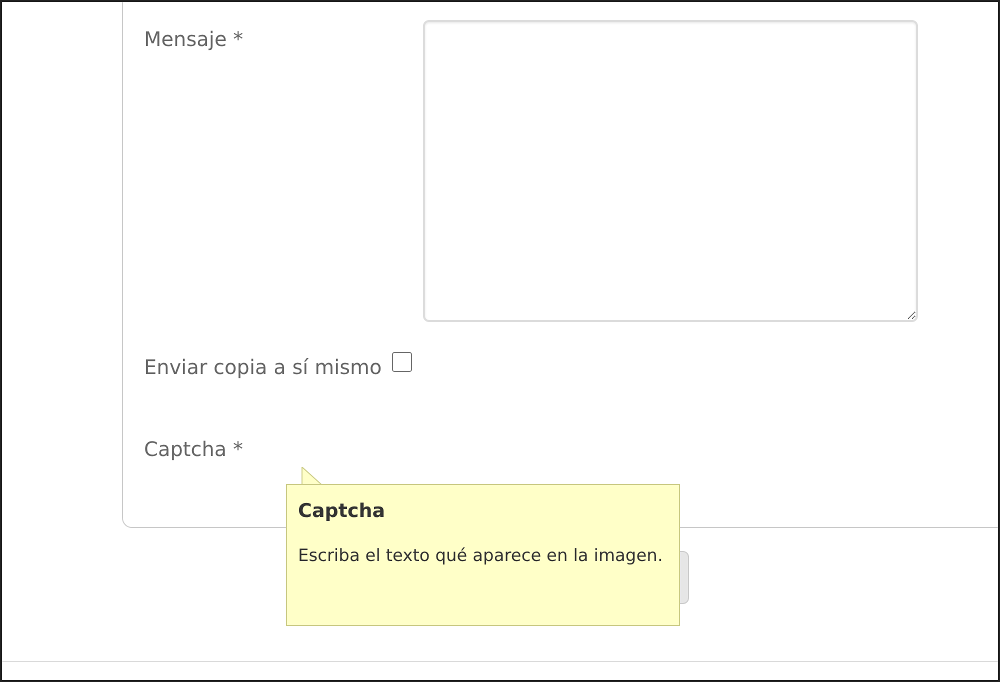  What do you see at coordinates (342, 511) in the screenshot?
I see `tooltip-title: Captcha` at bounding box center [342, 511].